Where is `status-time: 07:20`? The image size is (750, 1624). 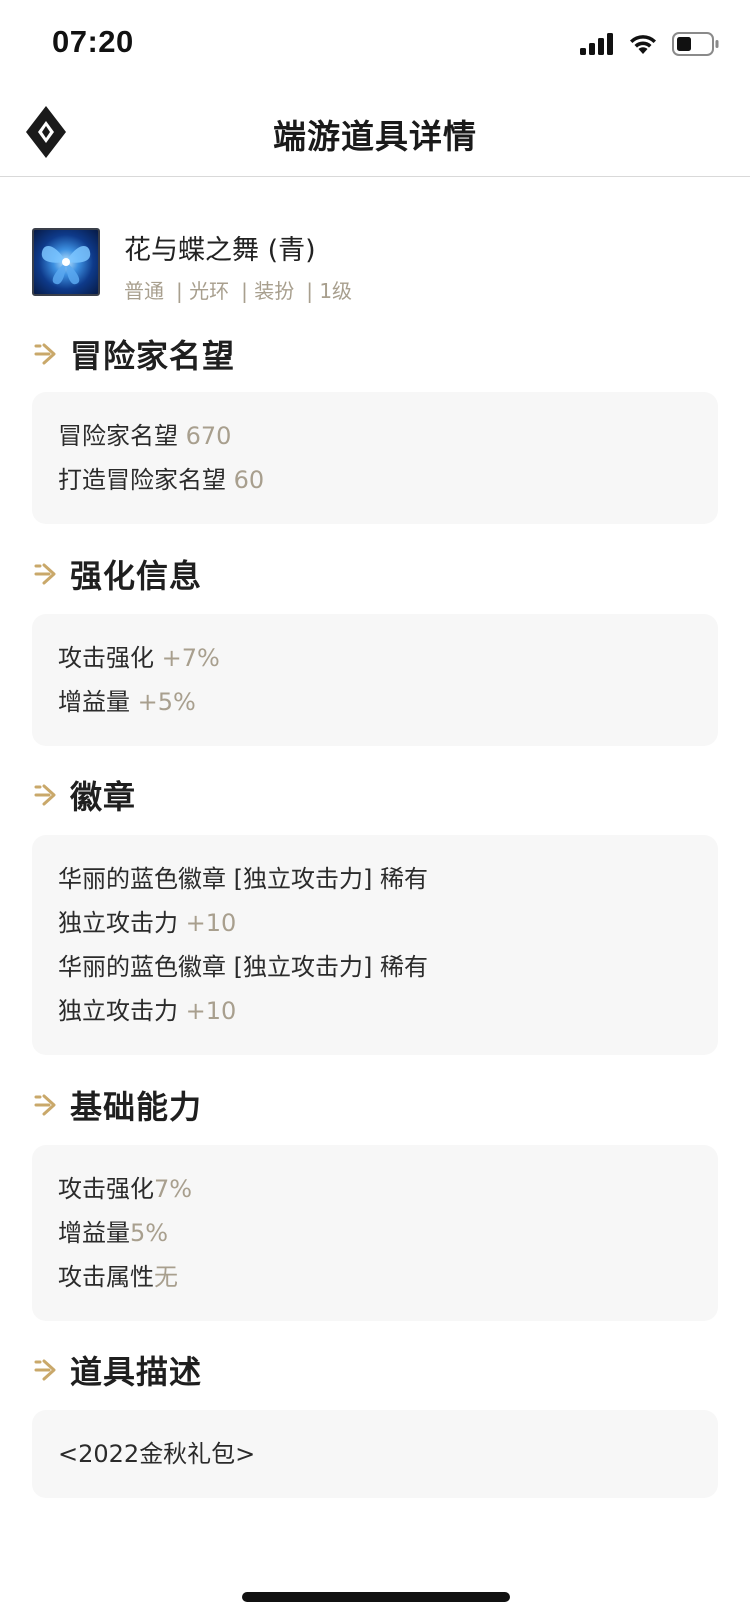 status-time: 07:20 is located at coordinates (93, 41).